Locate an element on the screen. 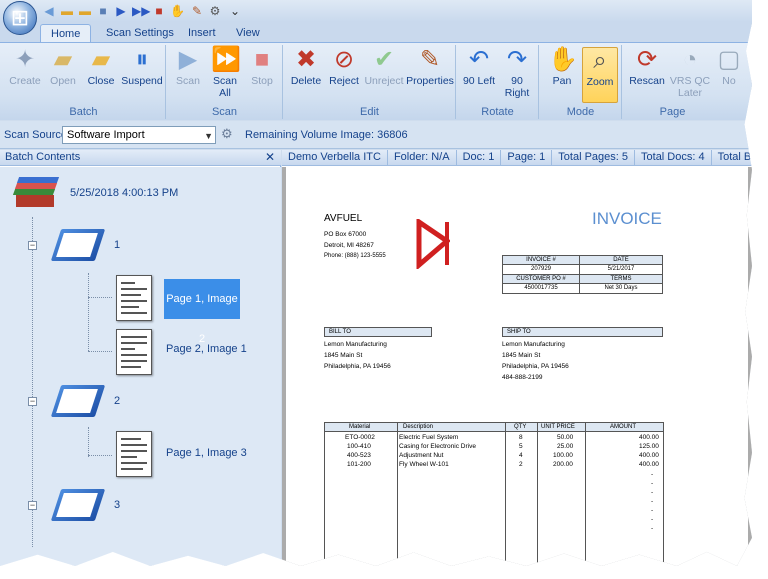  create-button: ✦ Create is located at coordinates (25, 67).